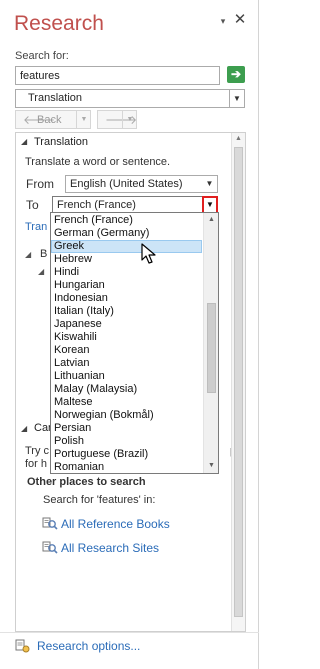 This screenshot has width=320, height=669. I want to click on language-option: Hebrew, so click(126, 259).